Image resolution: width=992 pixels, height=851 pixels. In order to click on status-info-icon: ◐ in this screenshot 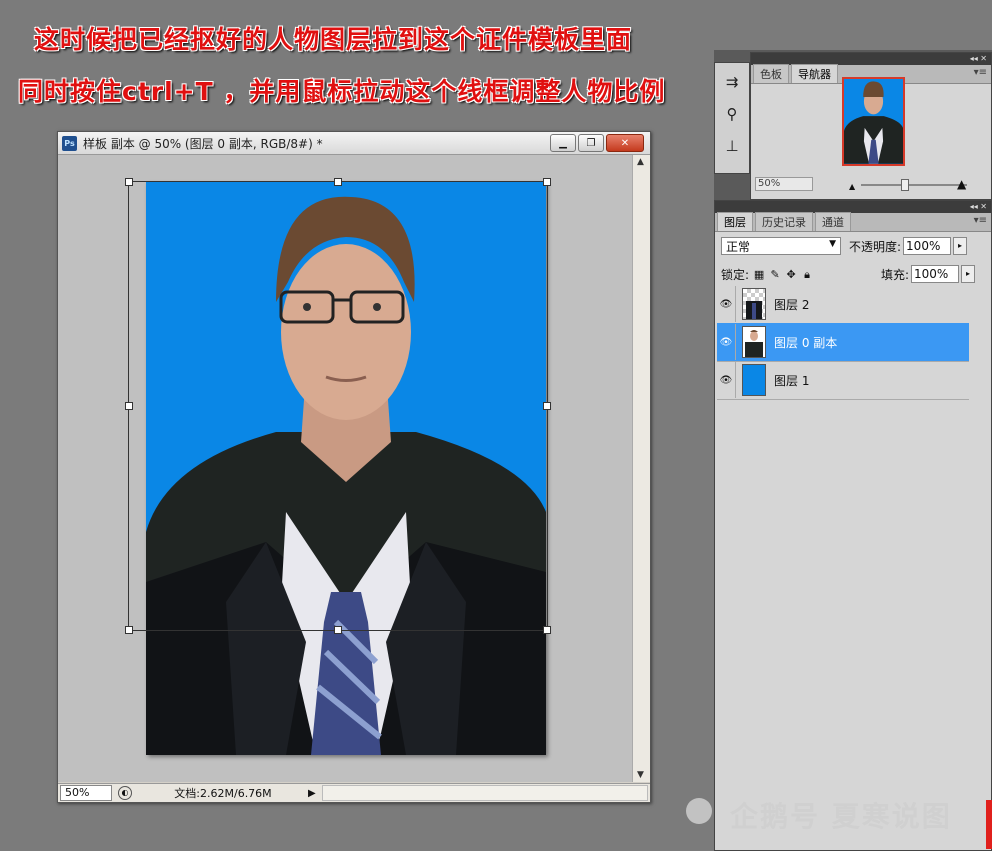, I will do `click(125, 793)`.